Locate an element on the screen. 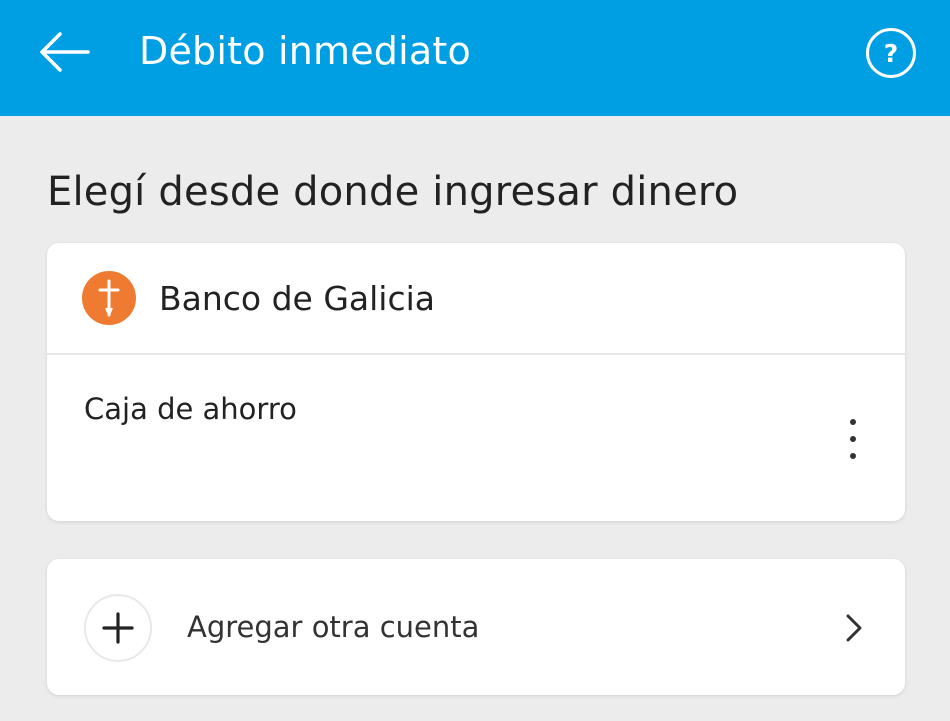 The width and height of the screenshot is (950, 721). cross-sword-icon is located at coordinates (109, 298).